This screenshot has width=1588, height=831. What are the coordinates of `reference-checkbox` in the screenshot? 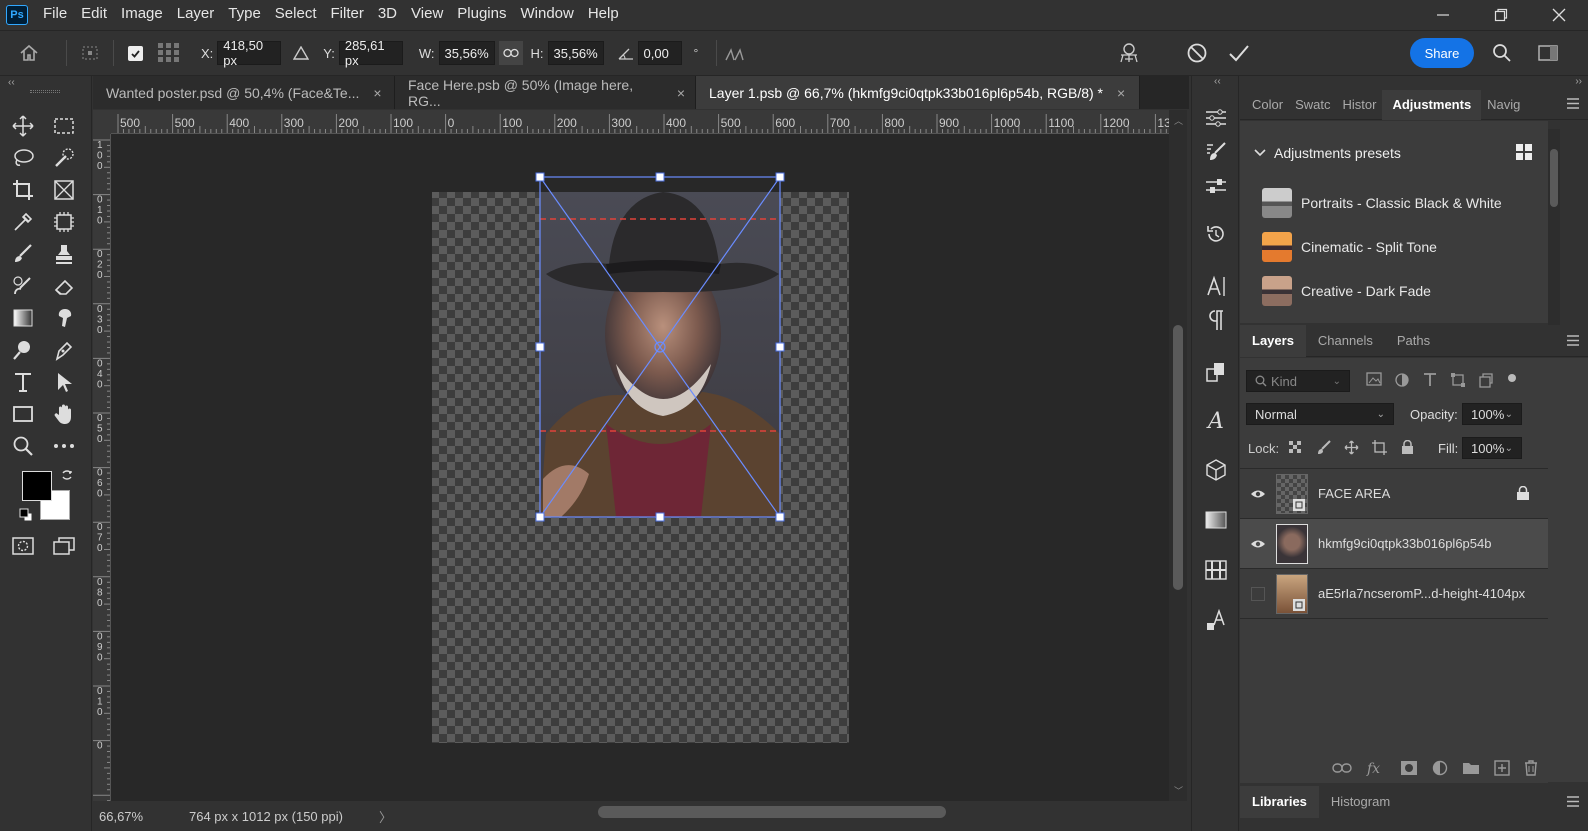 It's located at (135, 53).